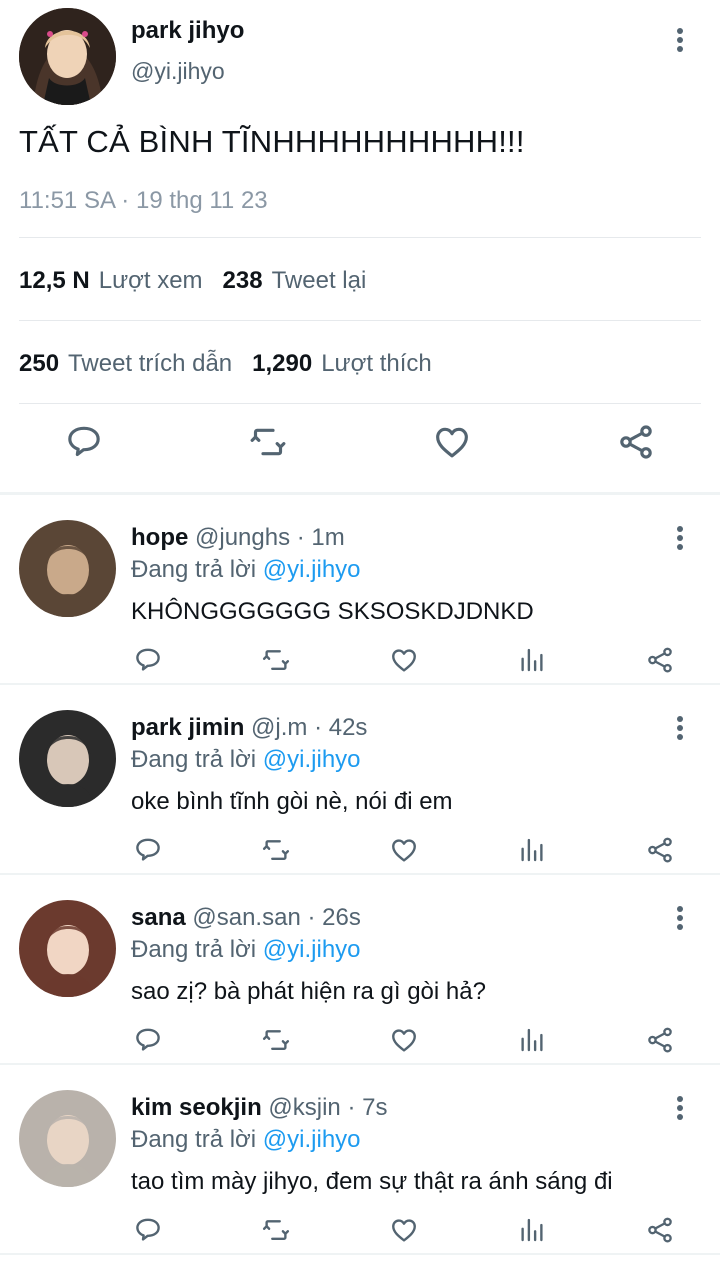 The height and width of the screenshot is (1261, 720). I want to click on stats-row-quotes-likes: 250 Tweet trích dẫn 1,290 Lượt thích, so click(225, 364).